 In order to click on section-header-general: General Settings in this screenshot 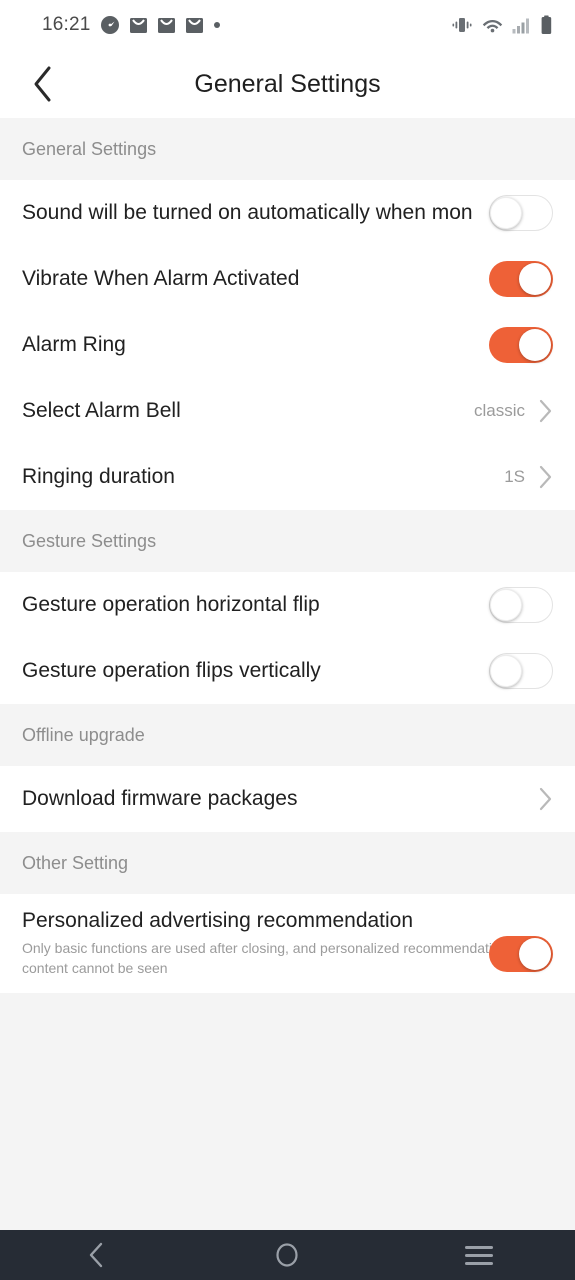, I will do `click(287, 149)`.